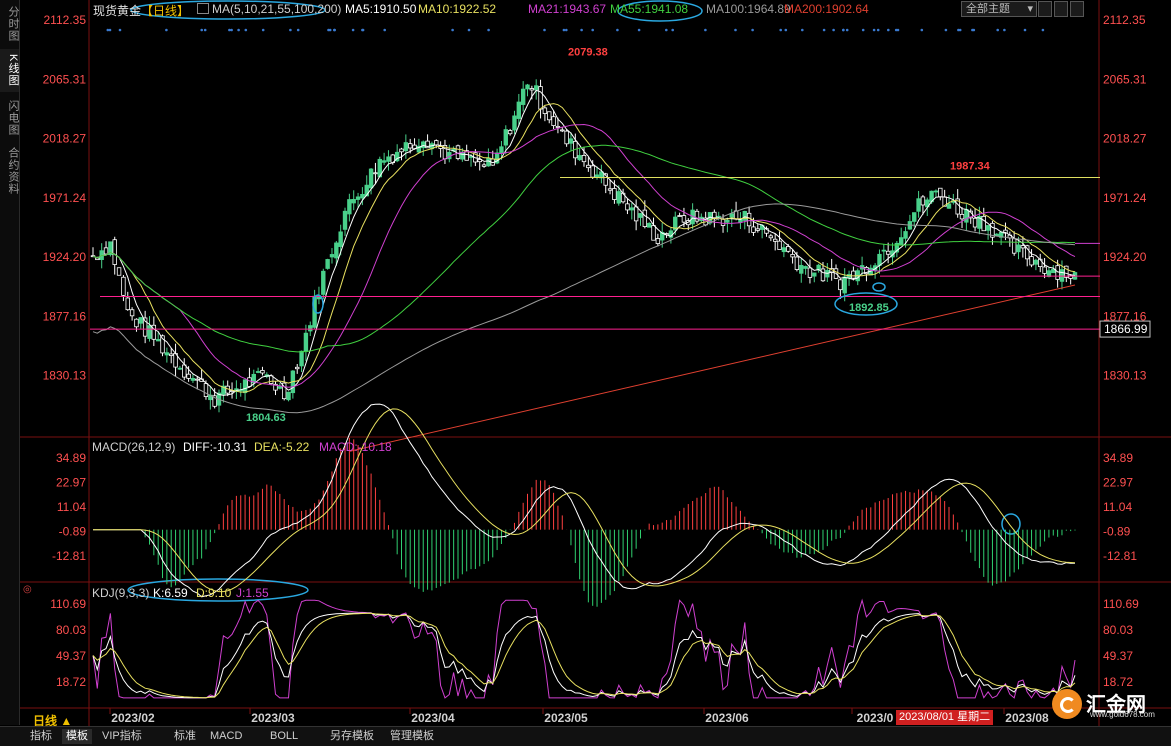  What do you see at coordinates (1118, 682) in the screenshot?
I see `kdj-tick-label-right: 18.72` at bounding box center [1118, 682].